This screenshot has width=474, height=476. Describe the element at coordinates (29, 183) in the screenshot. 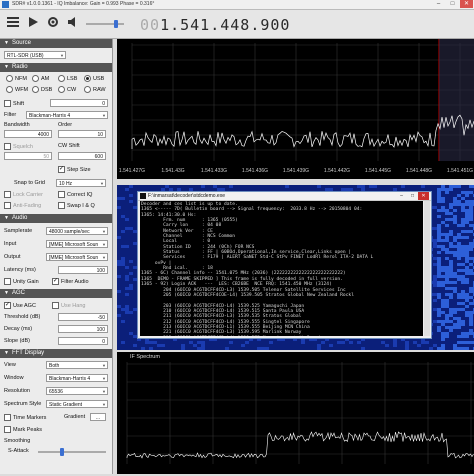

I see `snap-label: Snap to Grid` at that location.